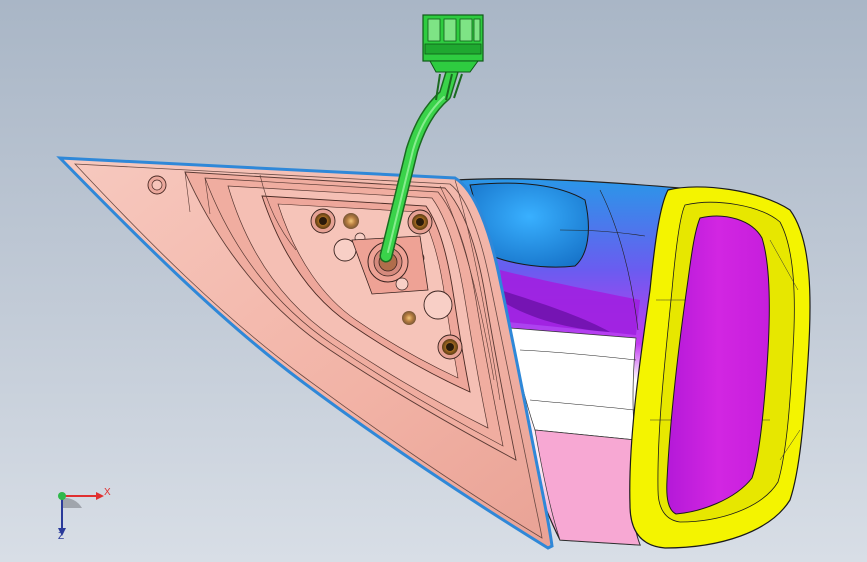 Image resolution: width=867 pixels, height=562 pixels. I want to click on triad-z-label: Z, so click(61, 536).